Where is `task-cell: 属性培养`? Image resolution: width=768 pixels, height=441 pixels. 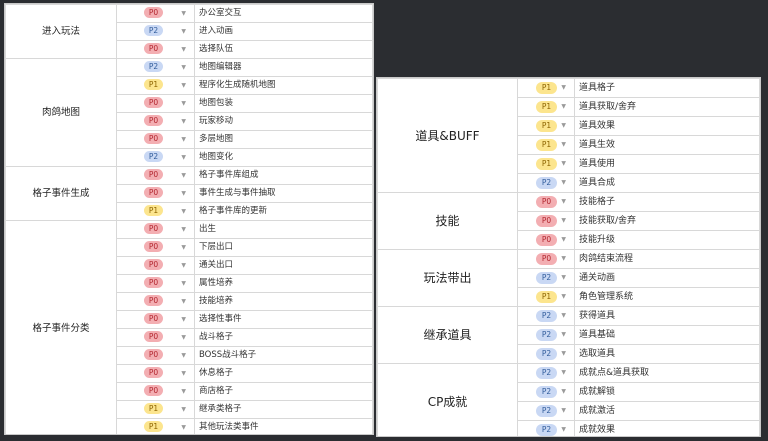 task-cell: 属性培养 is located at coordinates (283, 283).